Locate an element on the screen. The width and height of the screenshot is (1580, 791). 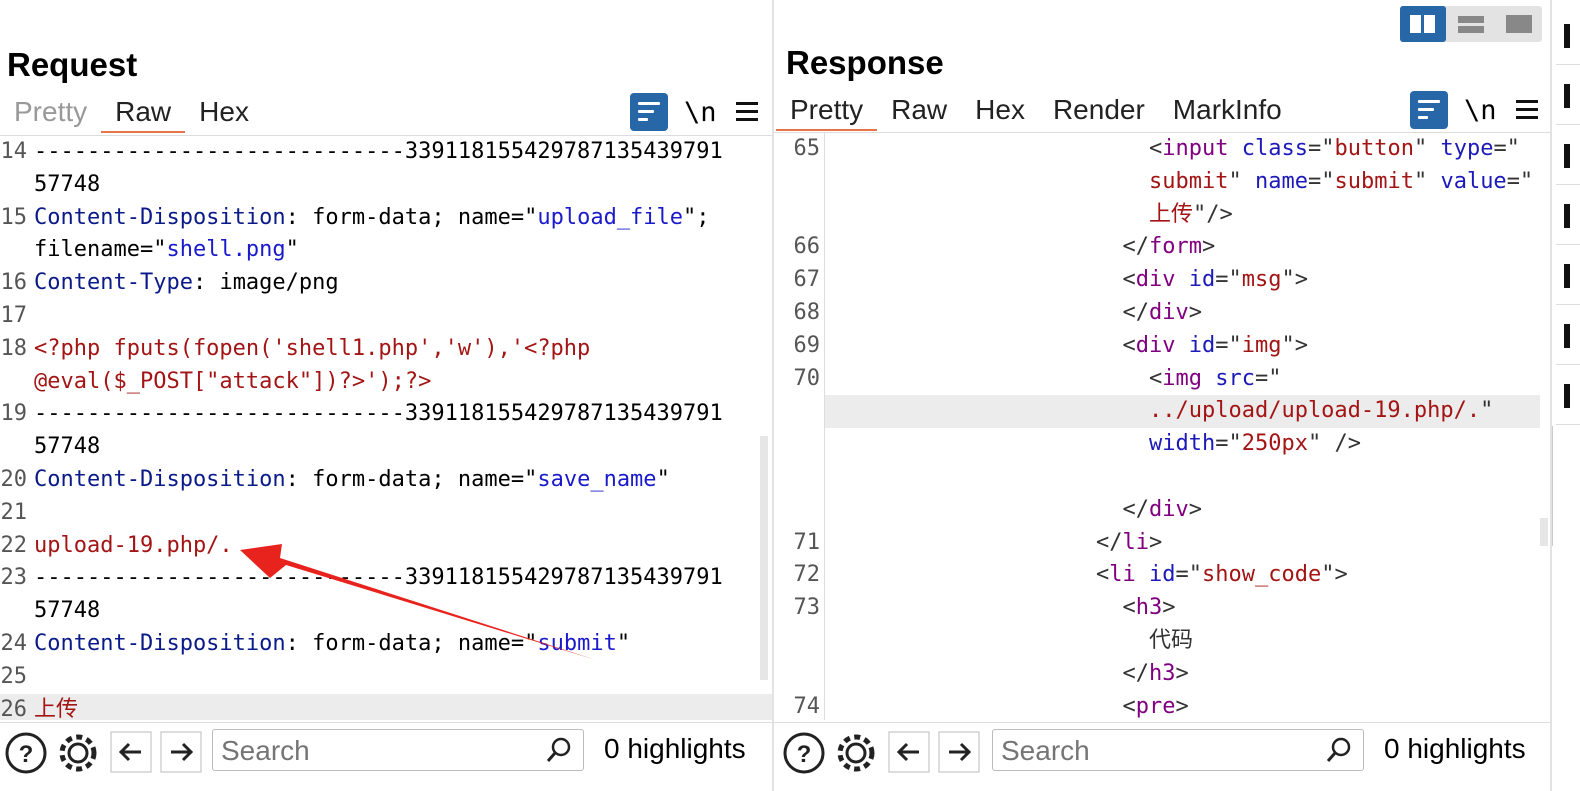
code-text: </form> is located at coordinates (1169, 247).